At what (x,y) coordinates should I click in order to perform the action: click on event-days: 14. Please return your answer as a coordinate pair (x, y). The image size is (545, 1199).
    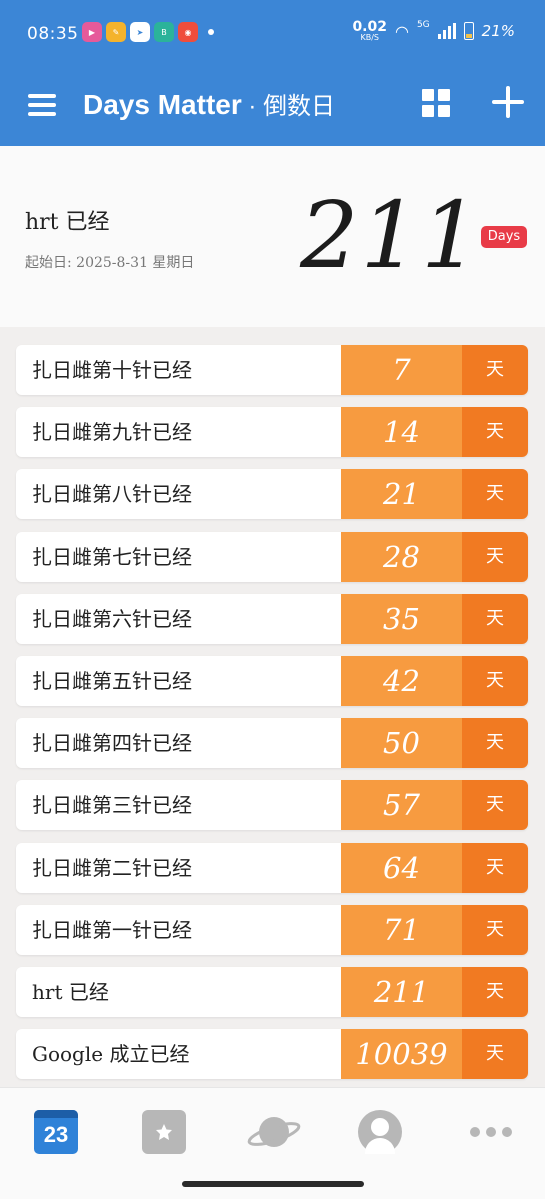
    Looking at the image, I should click on (401, 432).